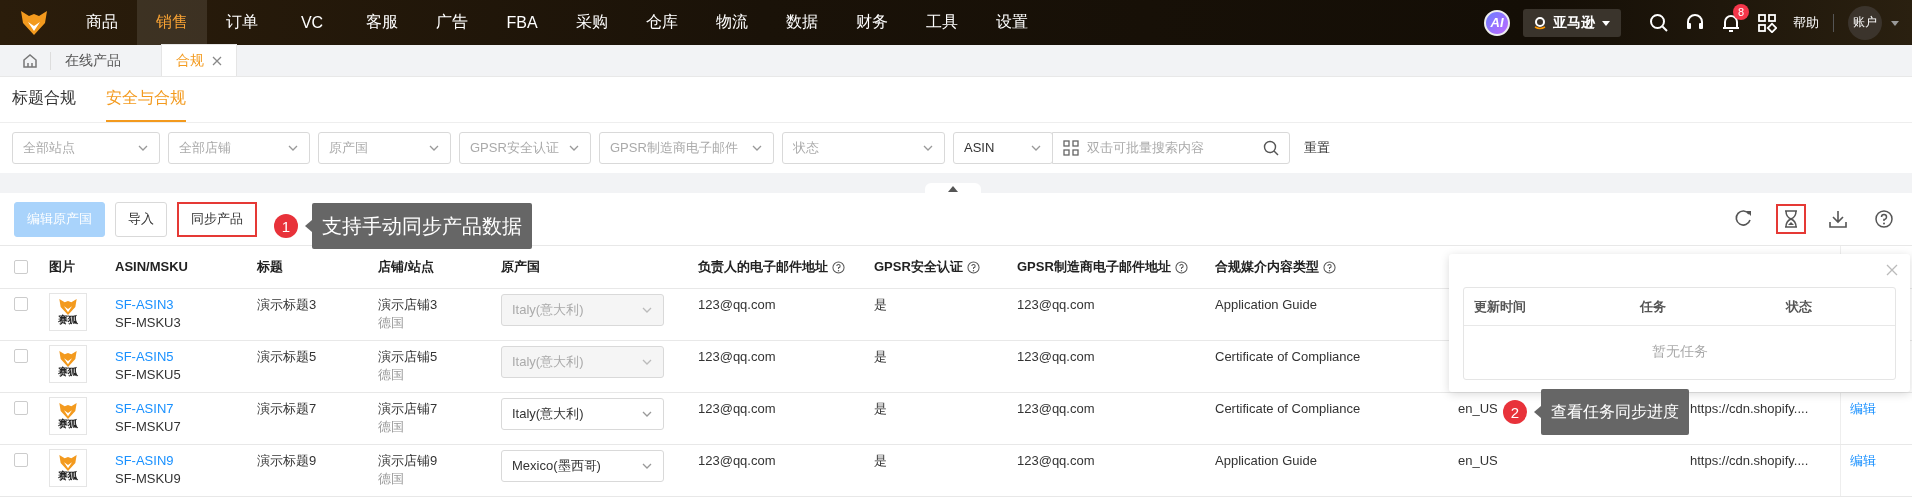 The width and height of the screenshot is (1912, 498). I want to click on home-icon, so click(30, 60).